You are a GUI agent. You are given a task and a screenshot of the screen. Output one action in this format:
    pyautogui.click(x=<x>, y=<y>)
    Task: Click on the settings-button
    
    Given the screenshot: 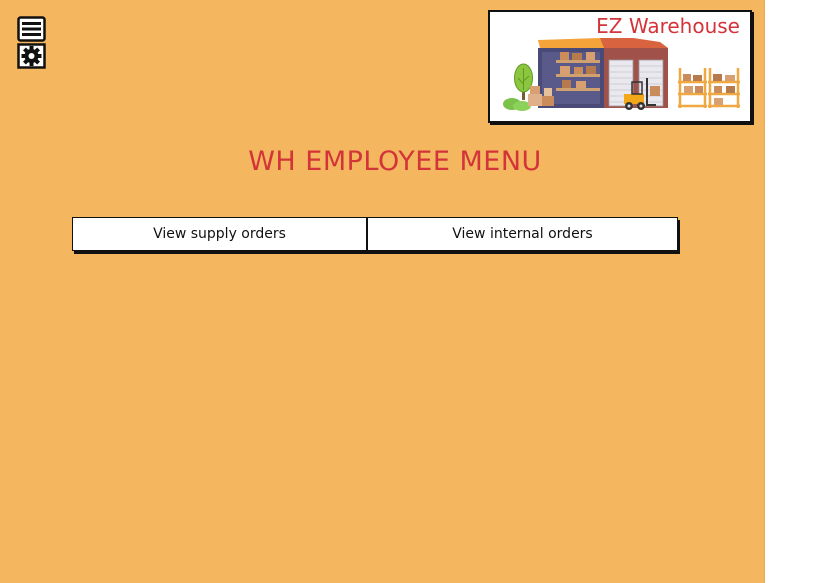 What is the action you would take?
    pyautogui.click(x=32, y=56)
    